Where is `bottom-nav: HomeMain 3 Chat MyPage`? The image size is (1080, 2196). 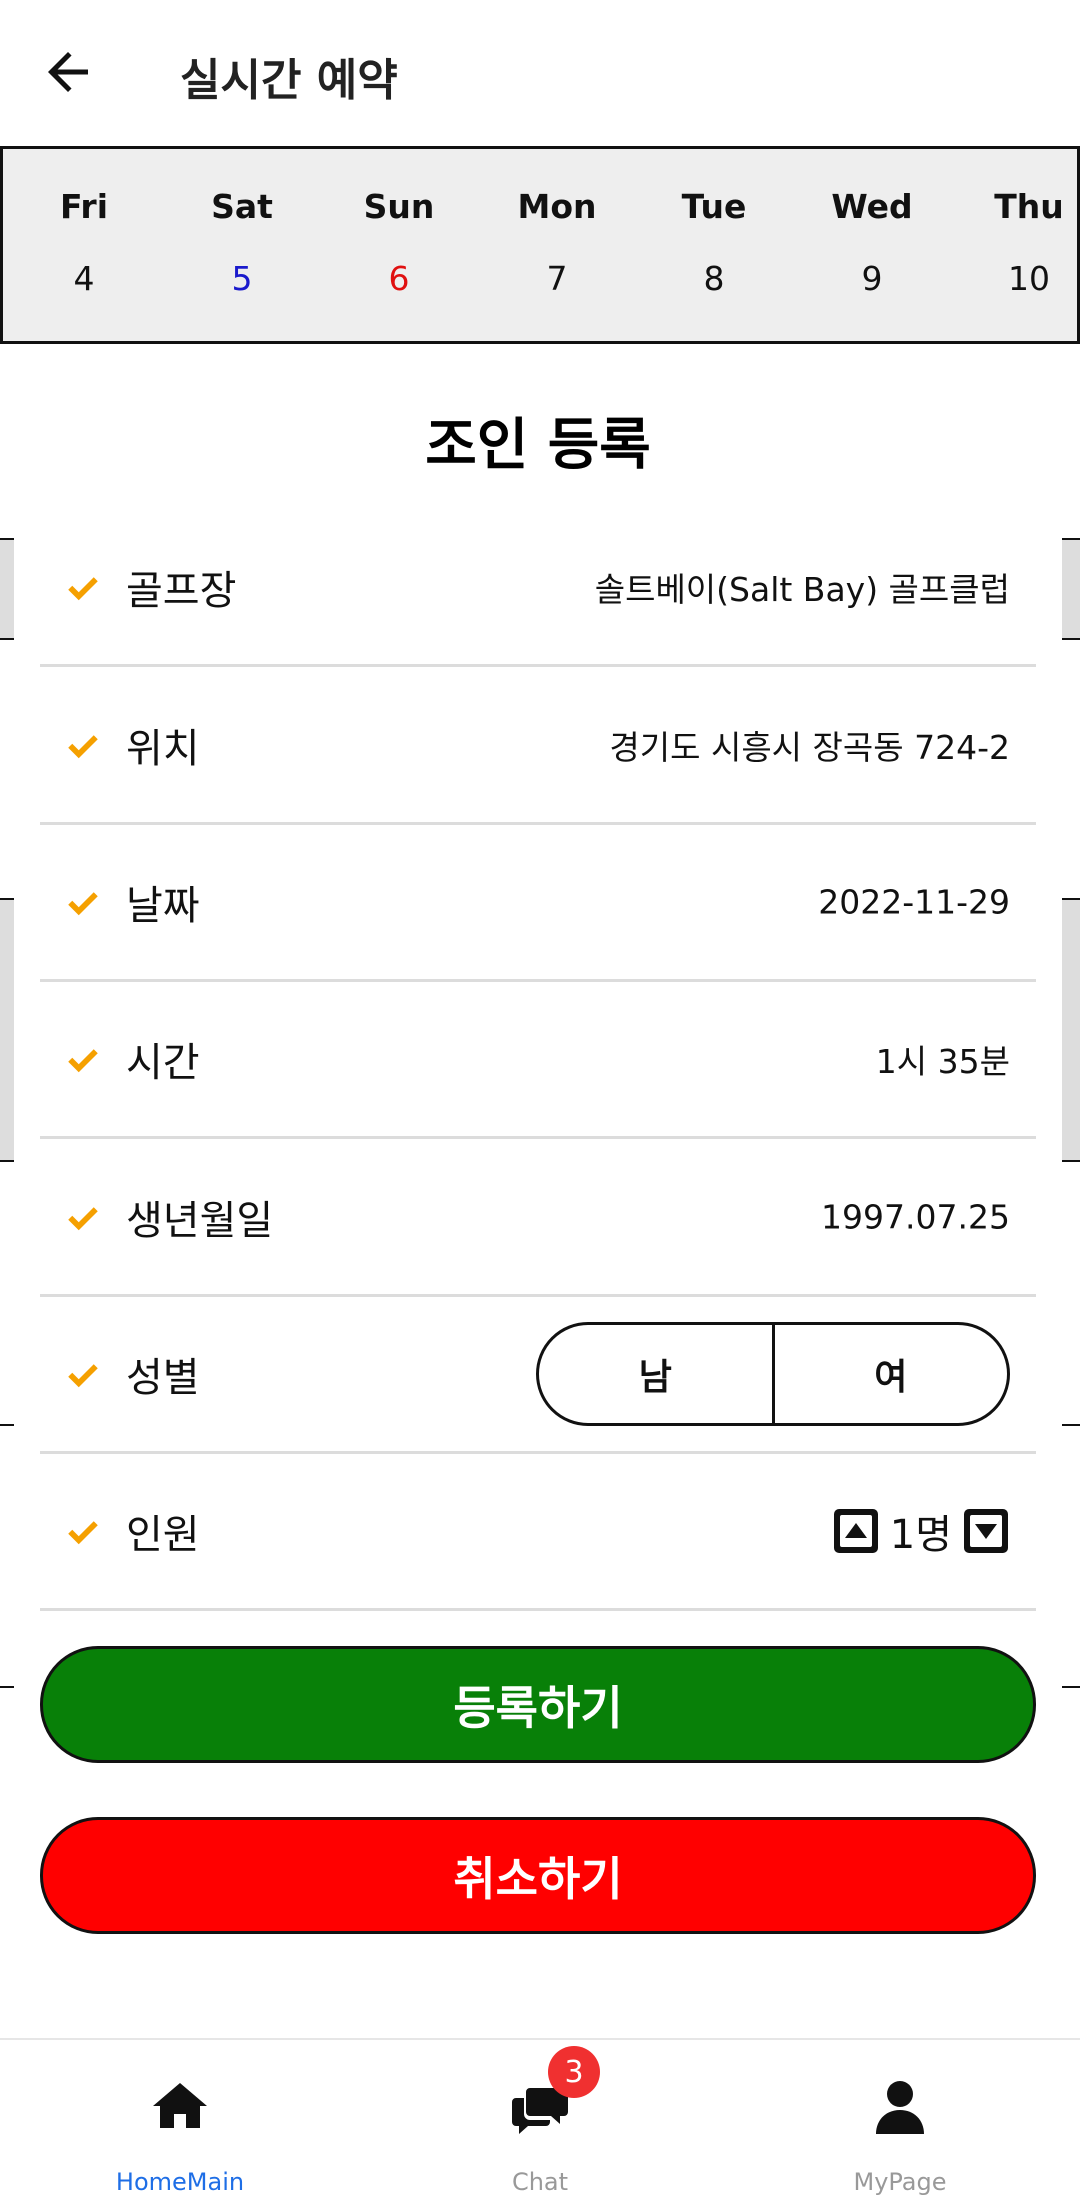
bottom-nav: HomeMain 3 Chat MyPage is located at coordinates (540, 2117).